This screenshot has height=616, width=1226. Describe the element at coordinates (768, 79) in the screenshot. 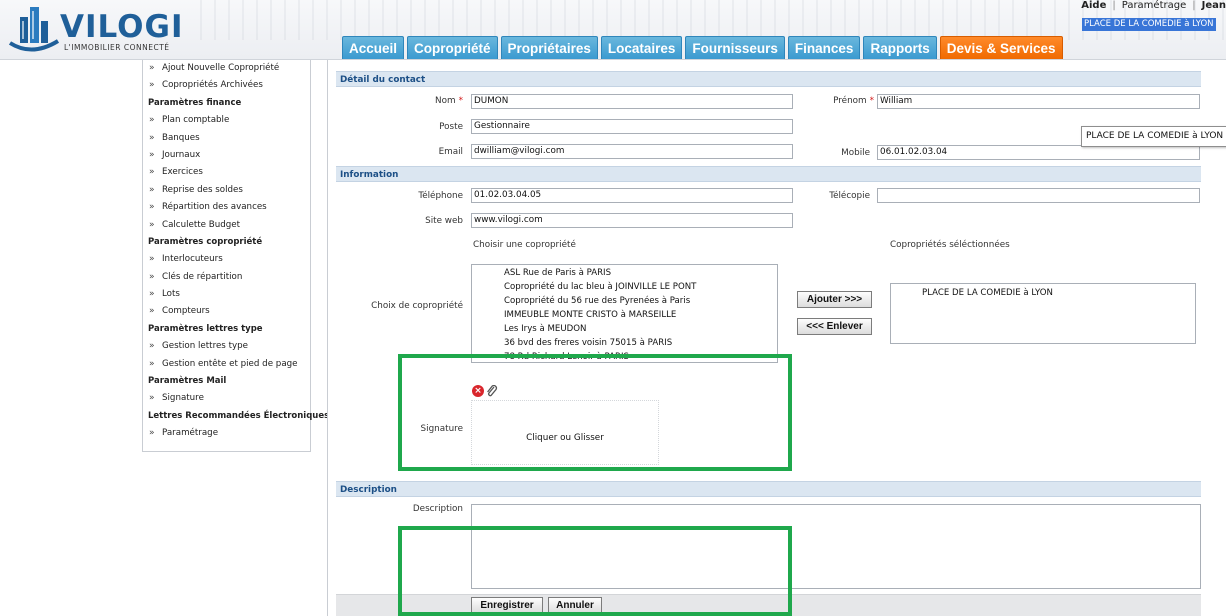

I see `section-contact-details: Détail du contact` at that location.